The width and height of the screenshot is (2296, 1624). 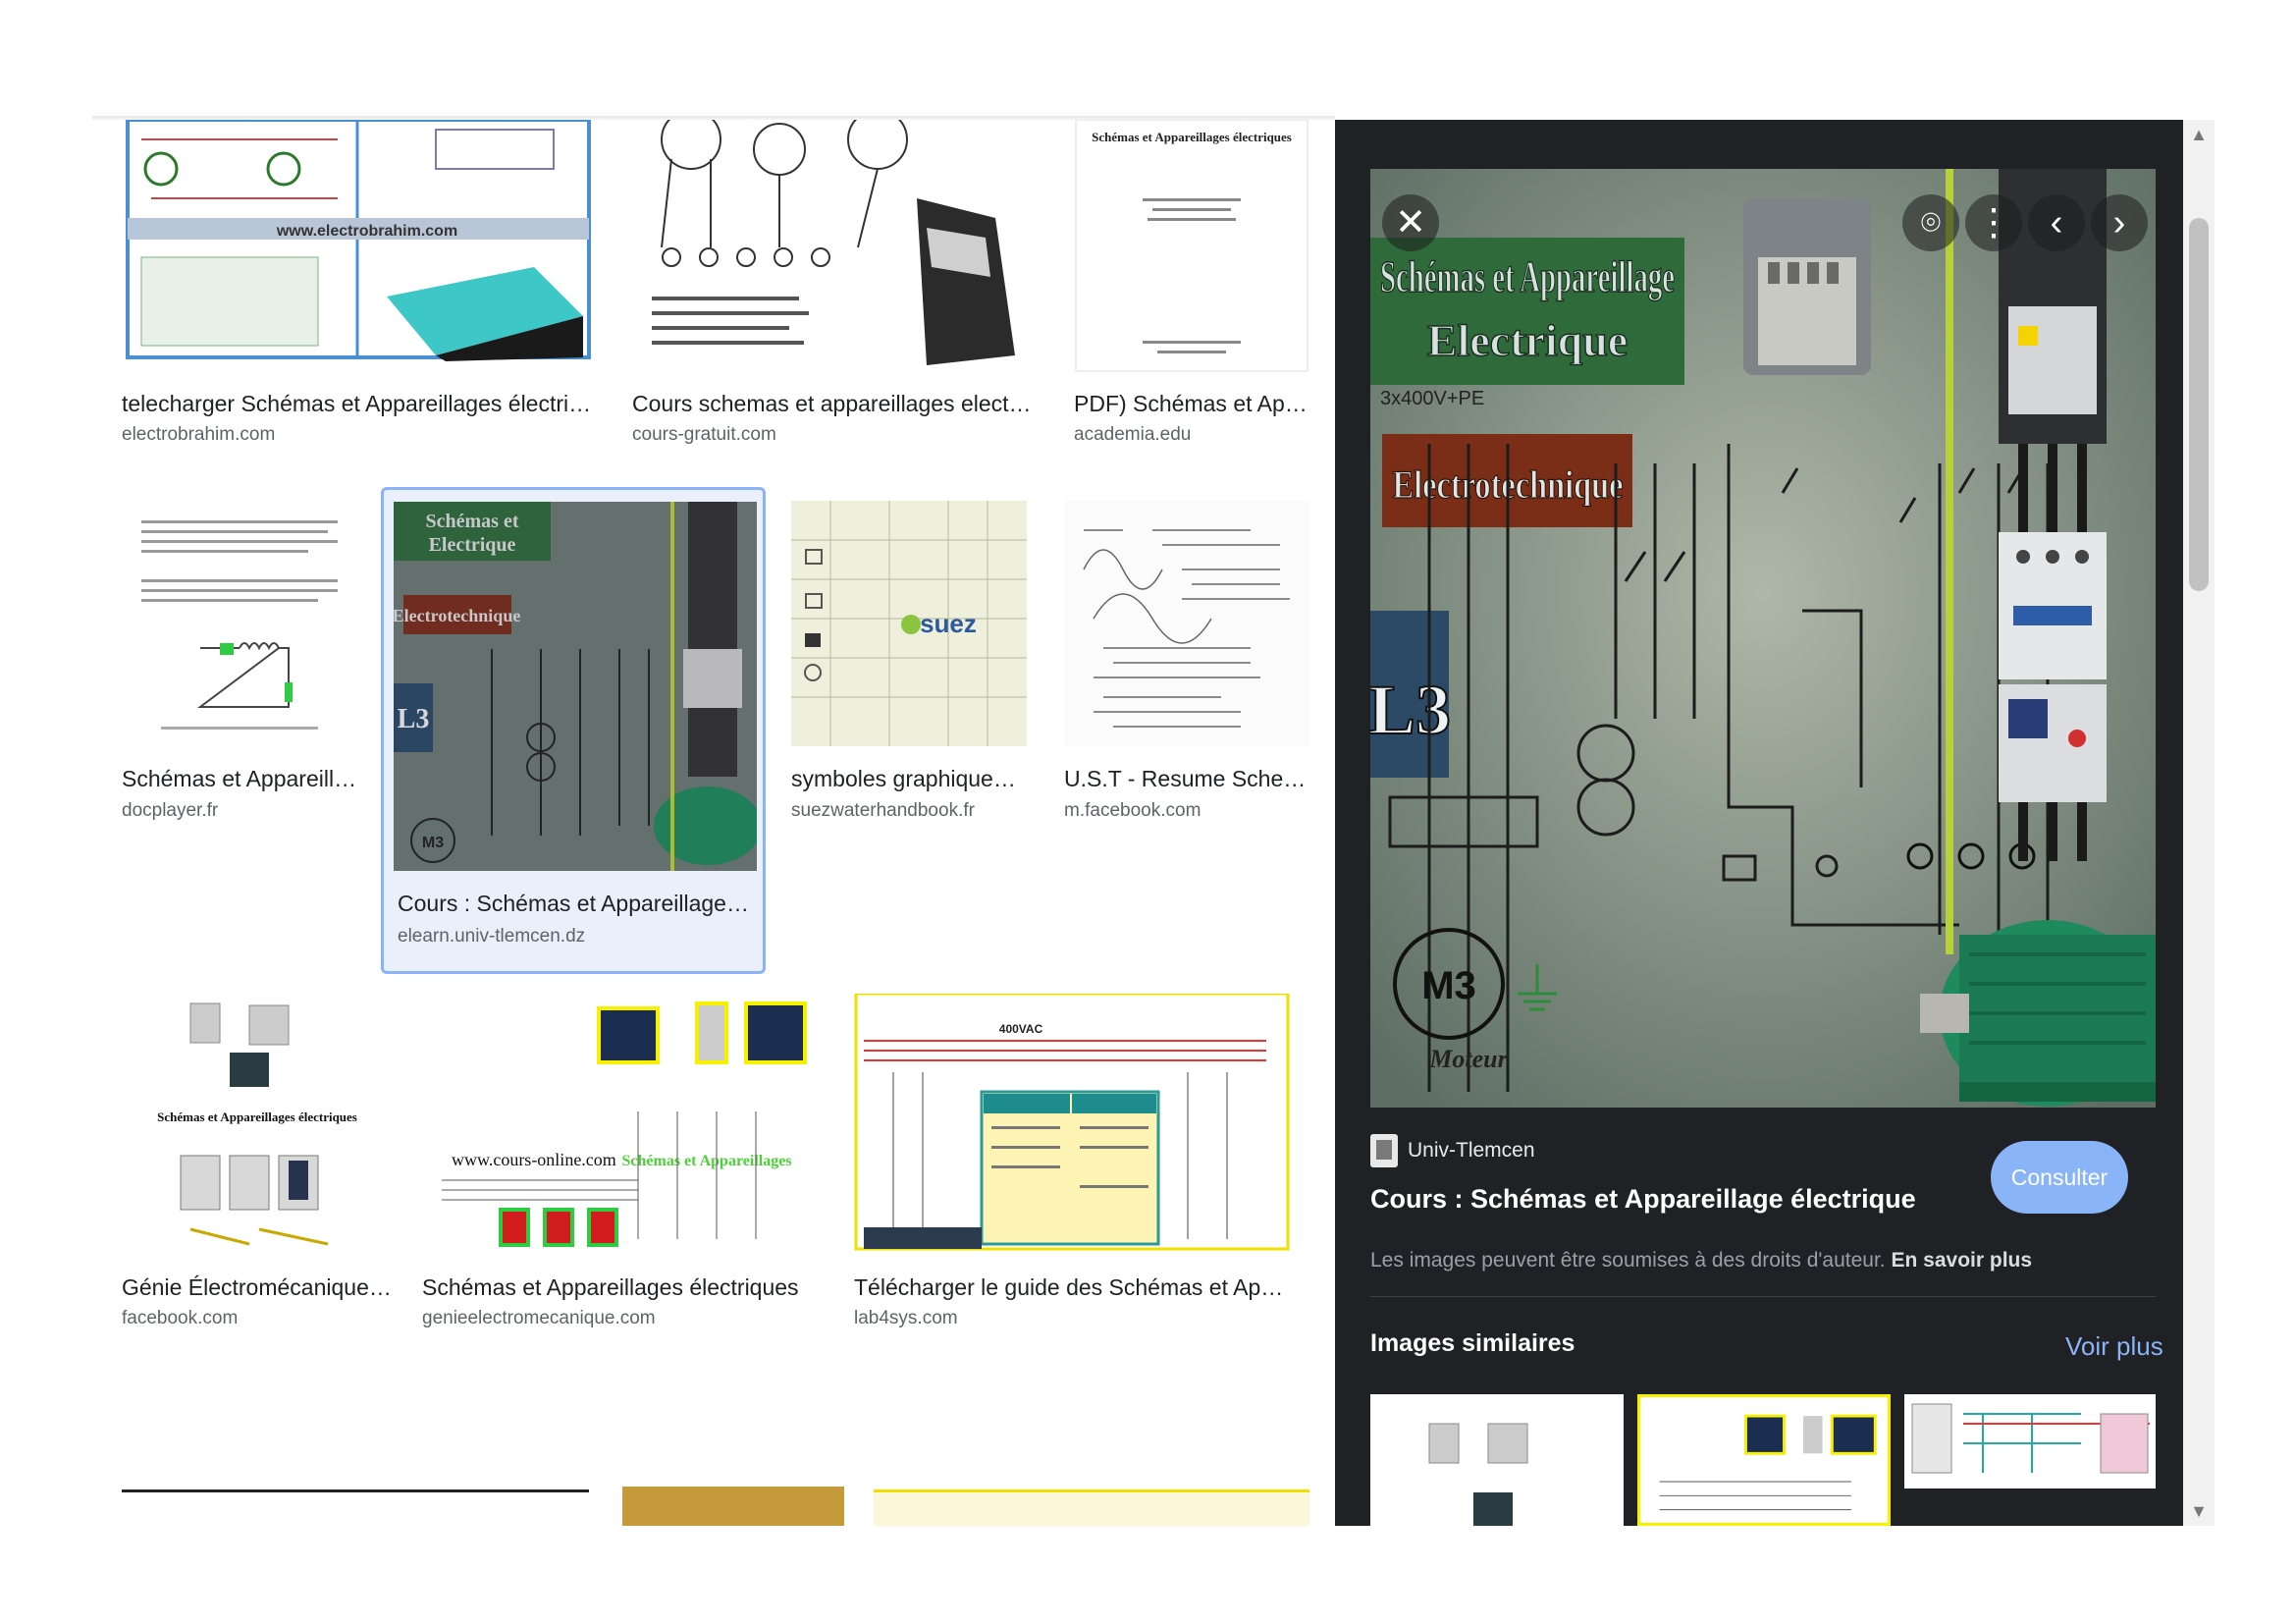 I want to click on chevron-right-icon: ›, so click(x=2119, y=223).